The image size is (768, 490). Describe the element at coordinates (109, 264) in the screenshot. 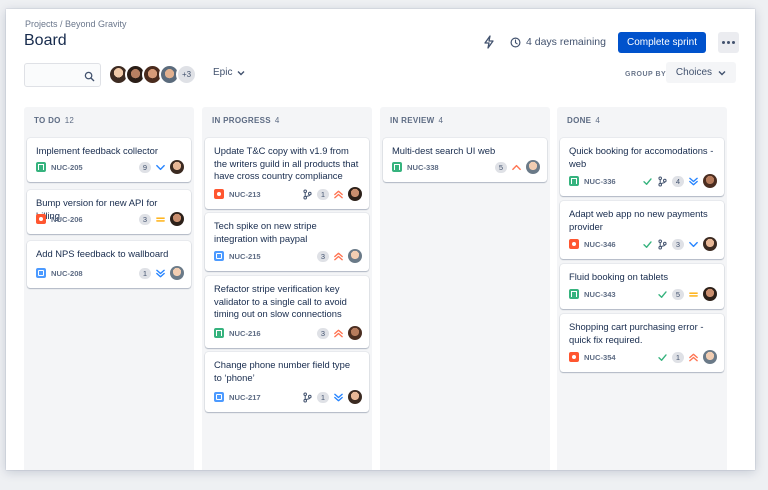

I see `issue-card: Add NPS feedback to wallboard NUC-208 1` at that location.